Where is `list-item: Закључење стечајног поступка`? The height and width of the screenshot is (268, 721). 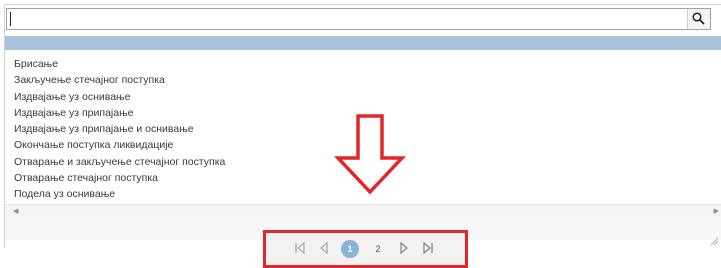
list-item: Закључење стечајног поступка is located at coordinates (119, 80).